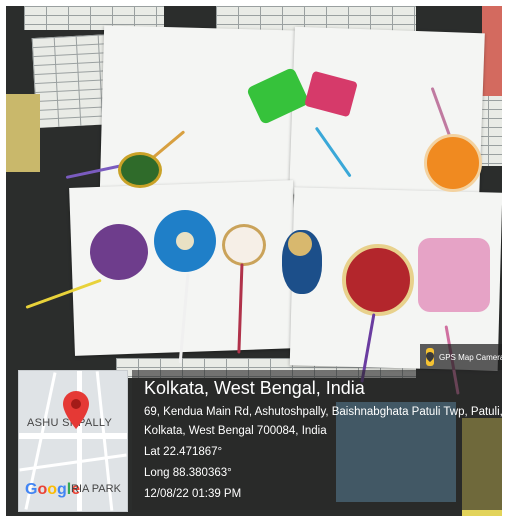 The width and height of the screenshot is (508, 522). I want to click on rakhi-blue-flower-center, so click(185, 241).